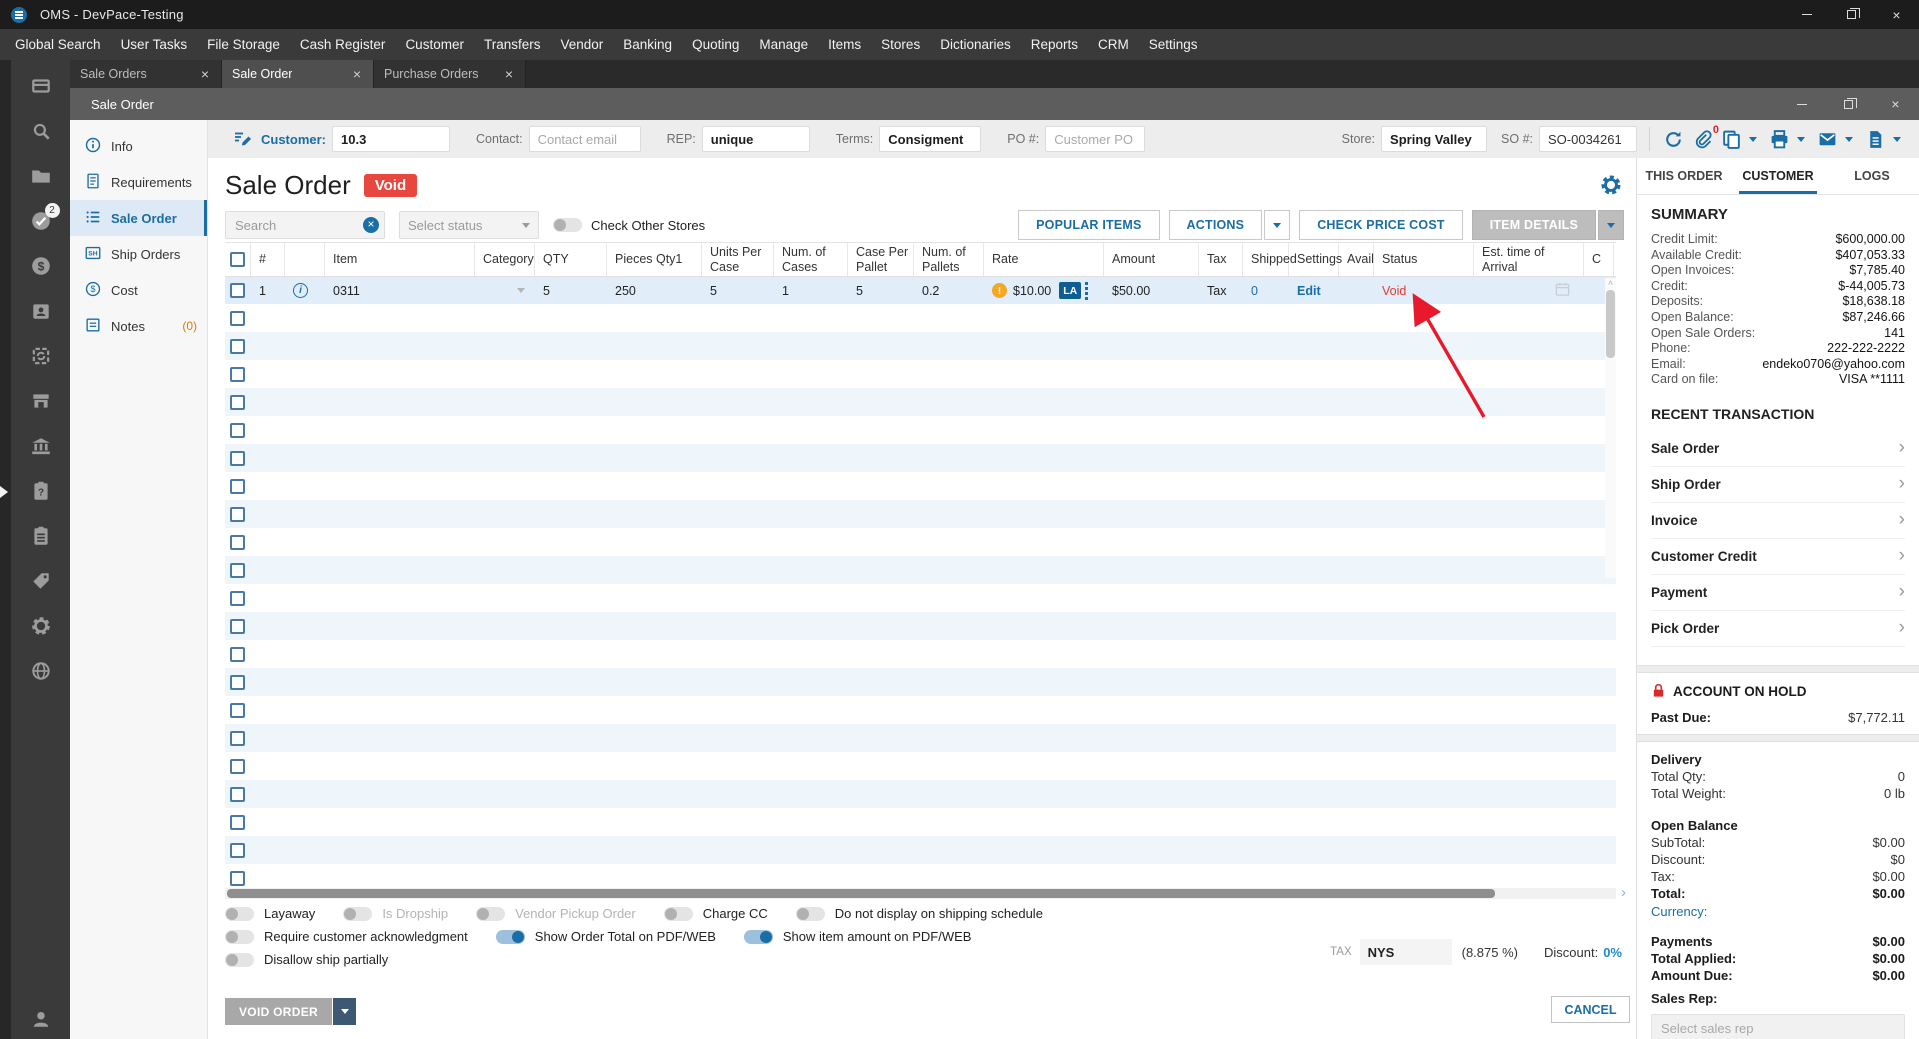  What do you see at coordinates (556, 913) in the screenshot?
I see `toggle-vendor-pickup-order: Vendor Pickup Order` at bounding box center [556, 913].